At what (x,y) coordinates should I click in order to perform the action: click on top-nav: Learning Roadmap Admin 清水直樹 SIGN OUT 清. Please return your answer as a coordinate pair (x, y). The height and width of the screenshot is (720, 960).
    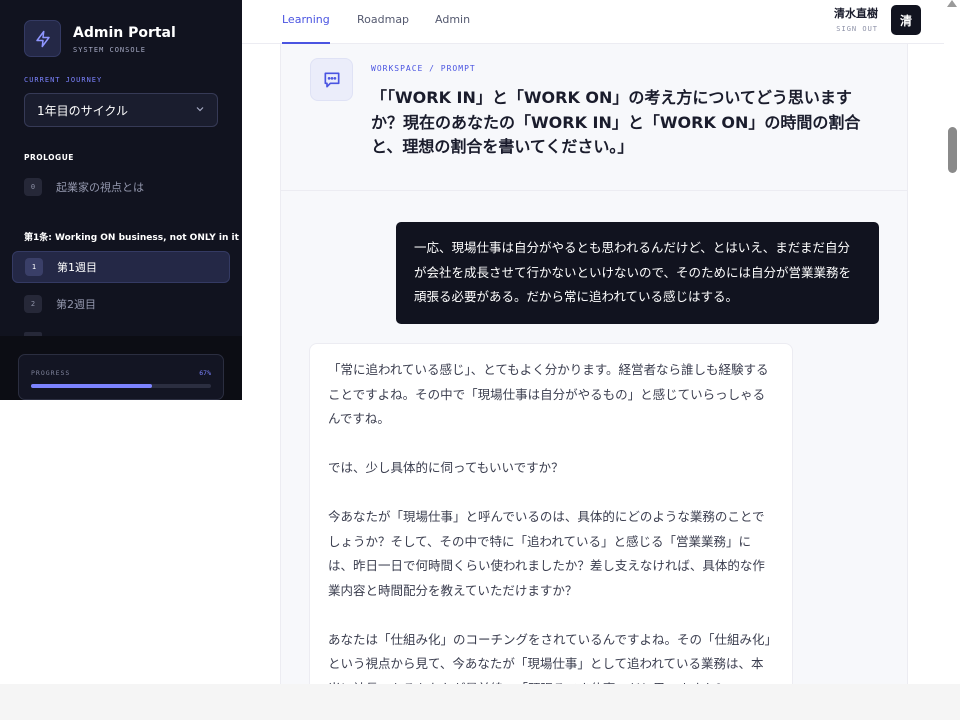
    Looking at the image, I should click on (601, 22).